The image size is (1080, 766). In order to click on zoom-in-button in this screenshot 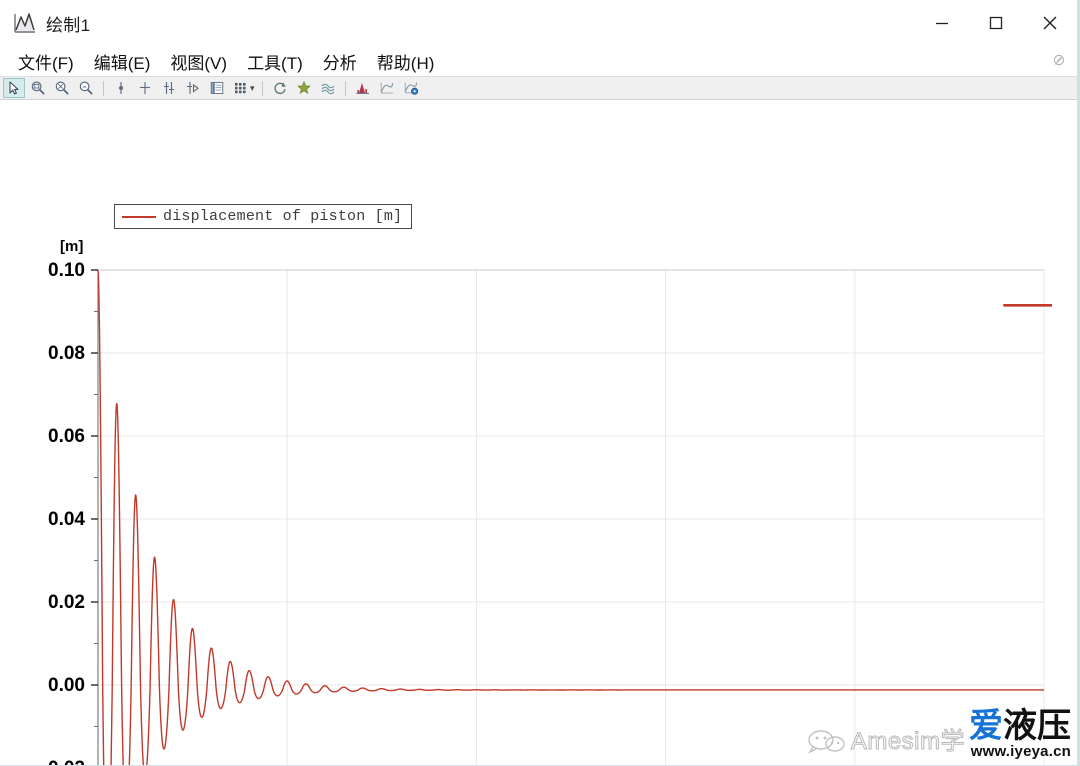, I will do `click(86, 88)`.